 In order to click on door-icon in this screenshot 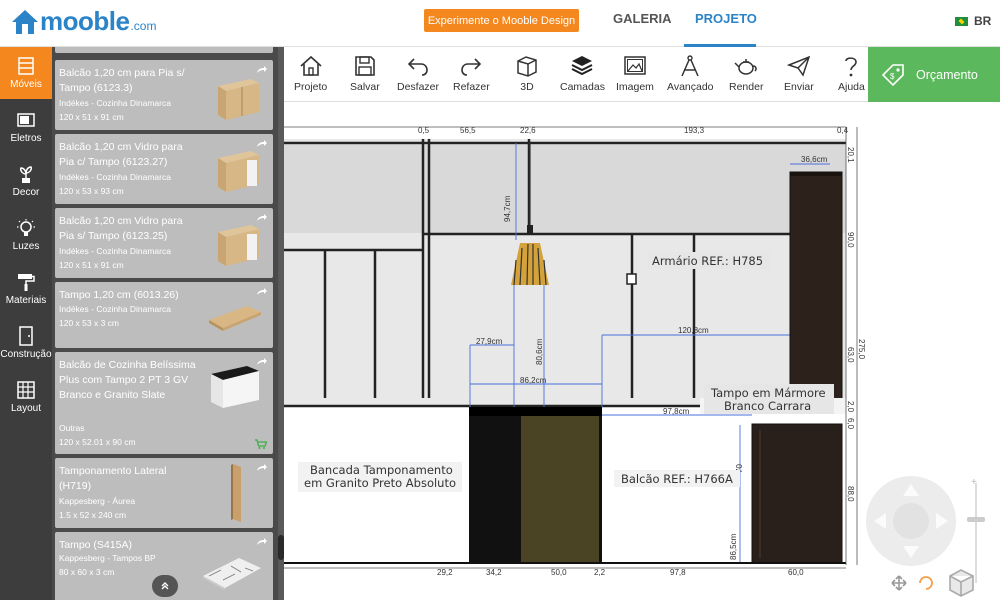, I will do `click(26, 336)`.